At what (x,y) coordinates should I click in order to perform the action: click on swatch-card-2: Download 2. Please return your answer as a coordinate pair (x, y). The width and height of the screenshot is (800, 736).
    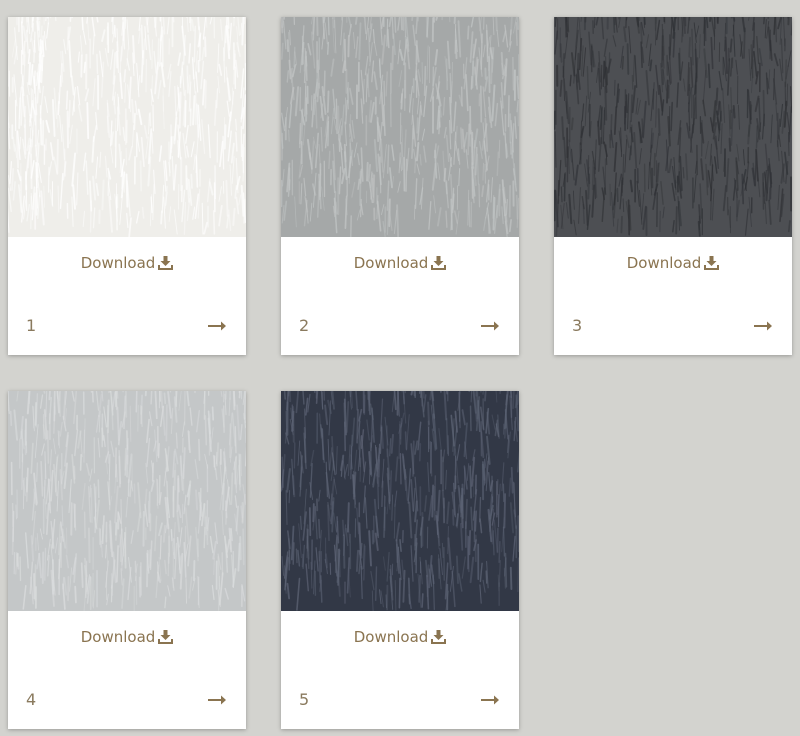
    Looking at the image, I should click on (400, 186).